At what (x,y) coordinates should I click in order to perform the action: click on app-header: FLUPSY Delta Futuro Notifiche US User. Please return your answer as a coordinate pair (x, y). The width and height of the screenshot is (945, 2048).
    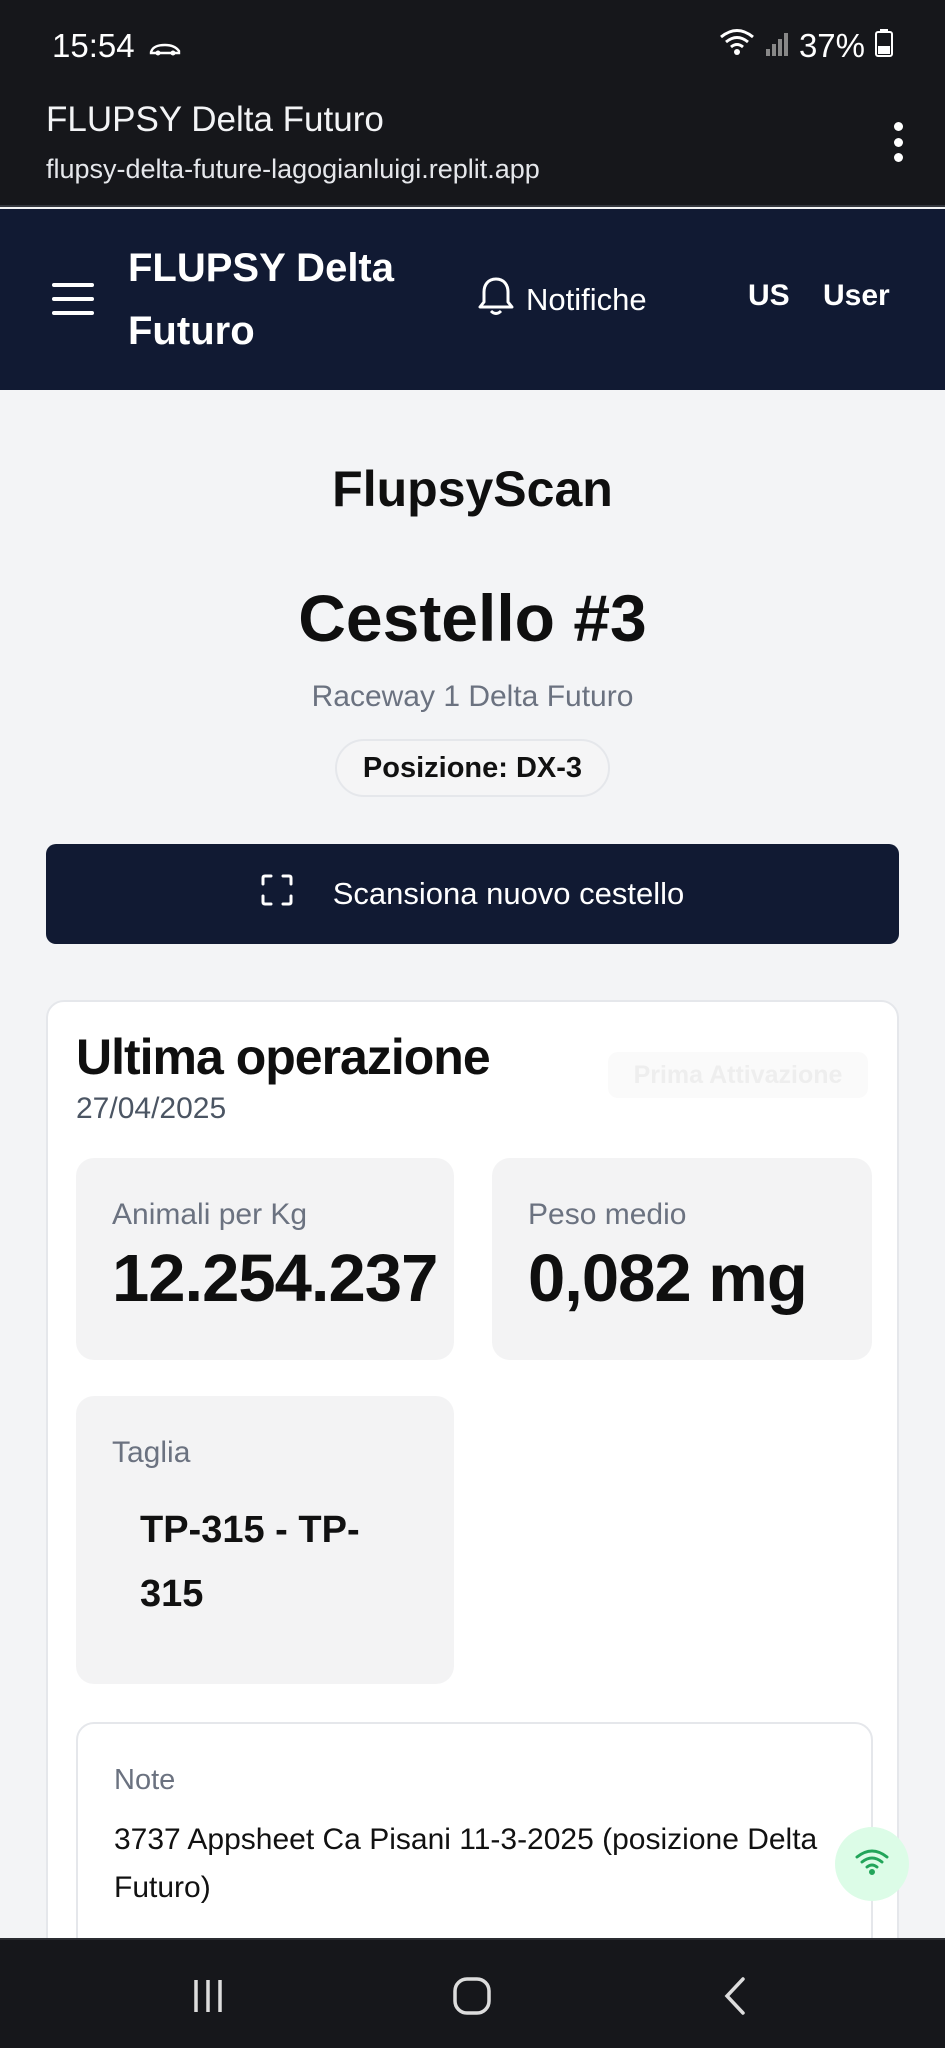
    Looking at the image, I should click on (472, 299).